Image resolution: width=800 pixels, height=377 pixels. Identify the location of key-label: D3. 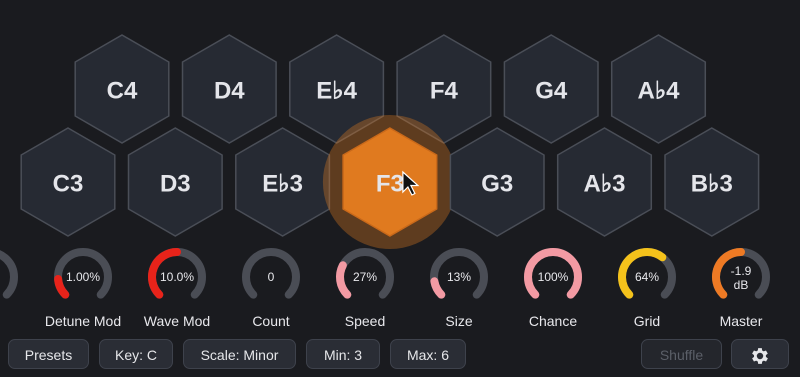
(175, 184).